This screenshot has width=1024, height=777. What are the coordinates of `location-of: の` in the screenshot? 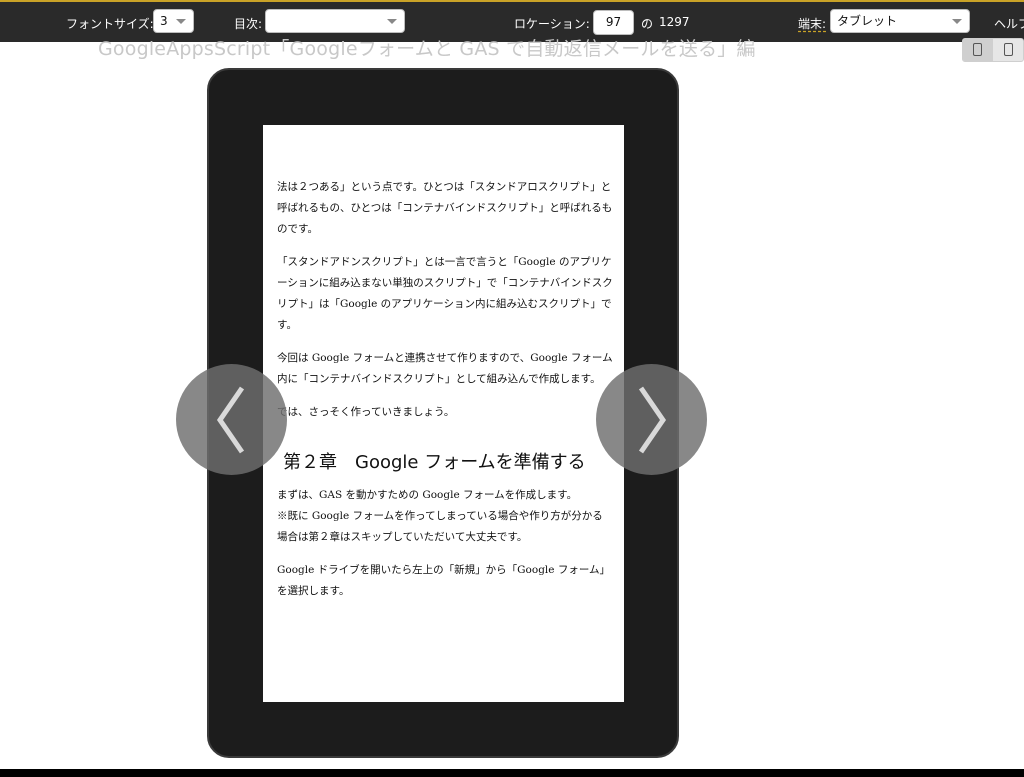 It's located at (647, 24).